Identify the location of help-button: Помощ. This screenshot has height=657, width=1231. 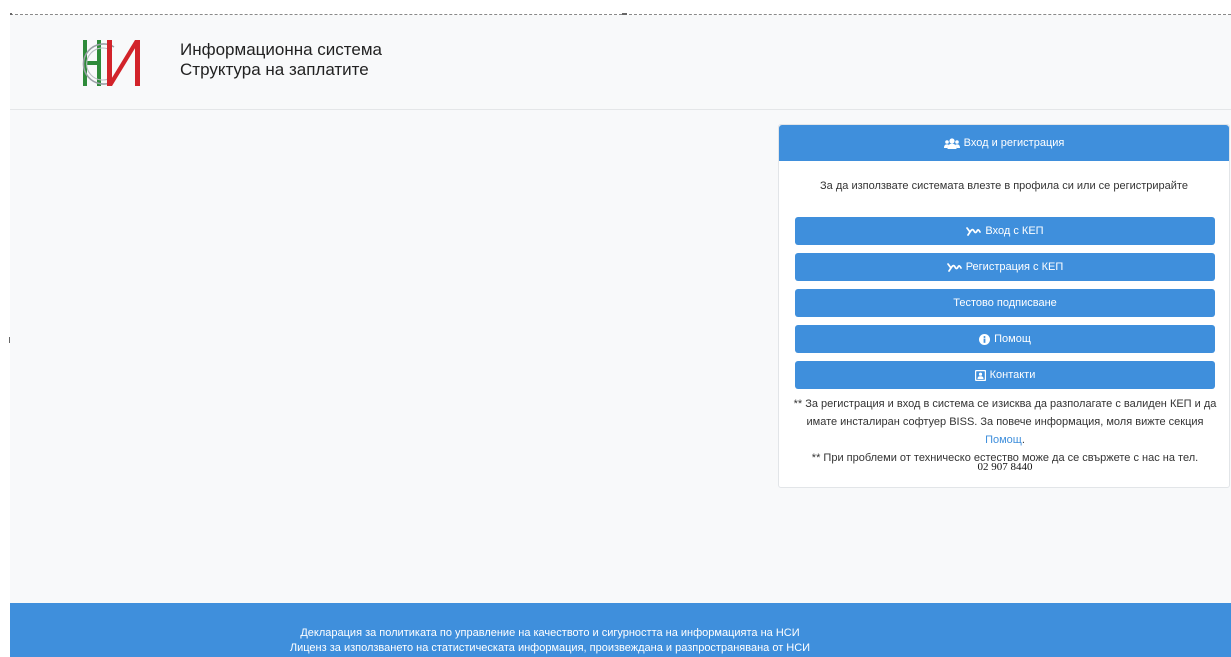
(1005, 339).